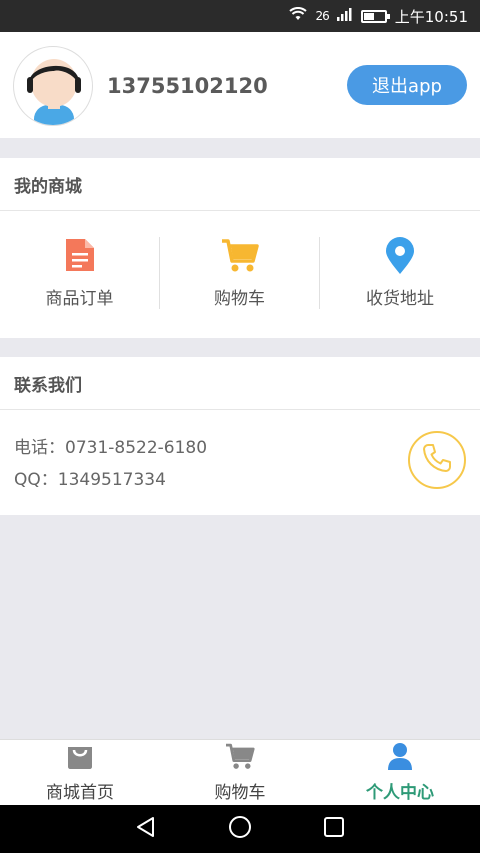 This screenshot has width=480, height=853. I want to click on avatar, so click(53, 86).